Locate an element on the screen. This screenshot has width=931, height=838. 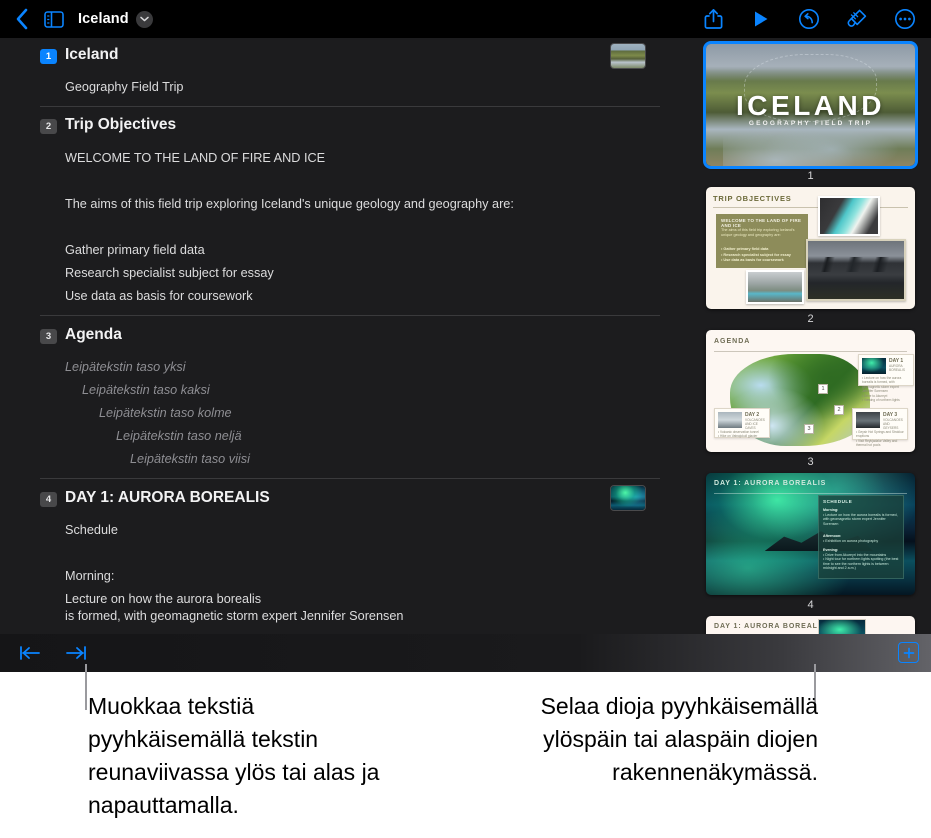
aurora-borealis-thumbnail is located at coordinates (628, 498).